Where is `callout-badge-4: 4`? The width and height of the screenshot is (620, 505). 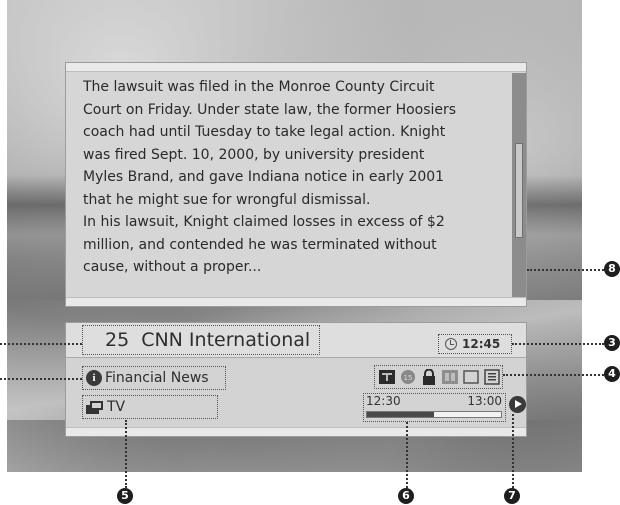 callout-badge-4: 4 is located at coordinates (612, 374).